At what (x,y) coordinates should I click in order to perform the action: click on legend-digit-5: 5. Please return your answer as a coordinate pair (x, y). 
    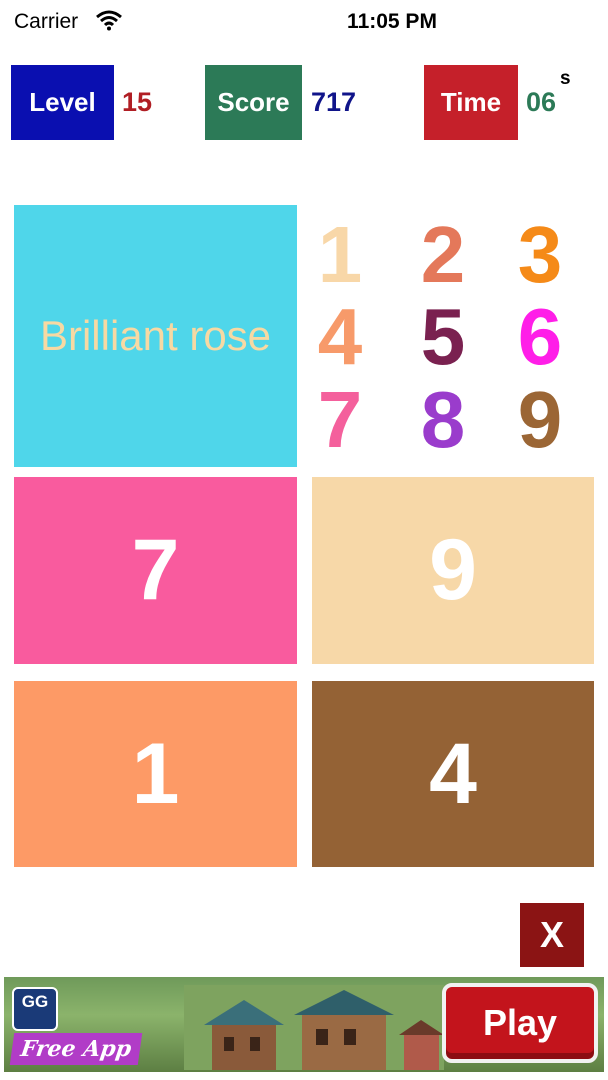
    Looking at the image, I should click on (443, 336).